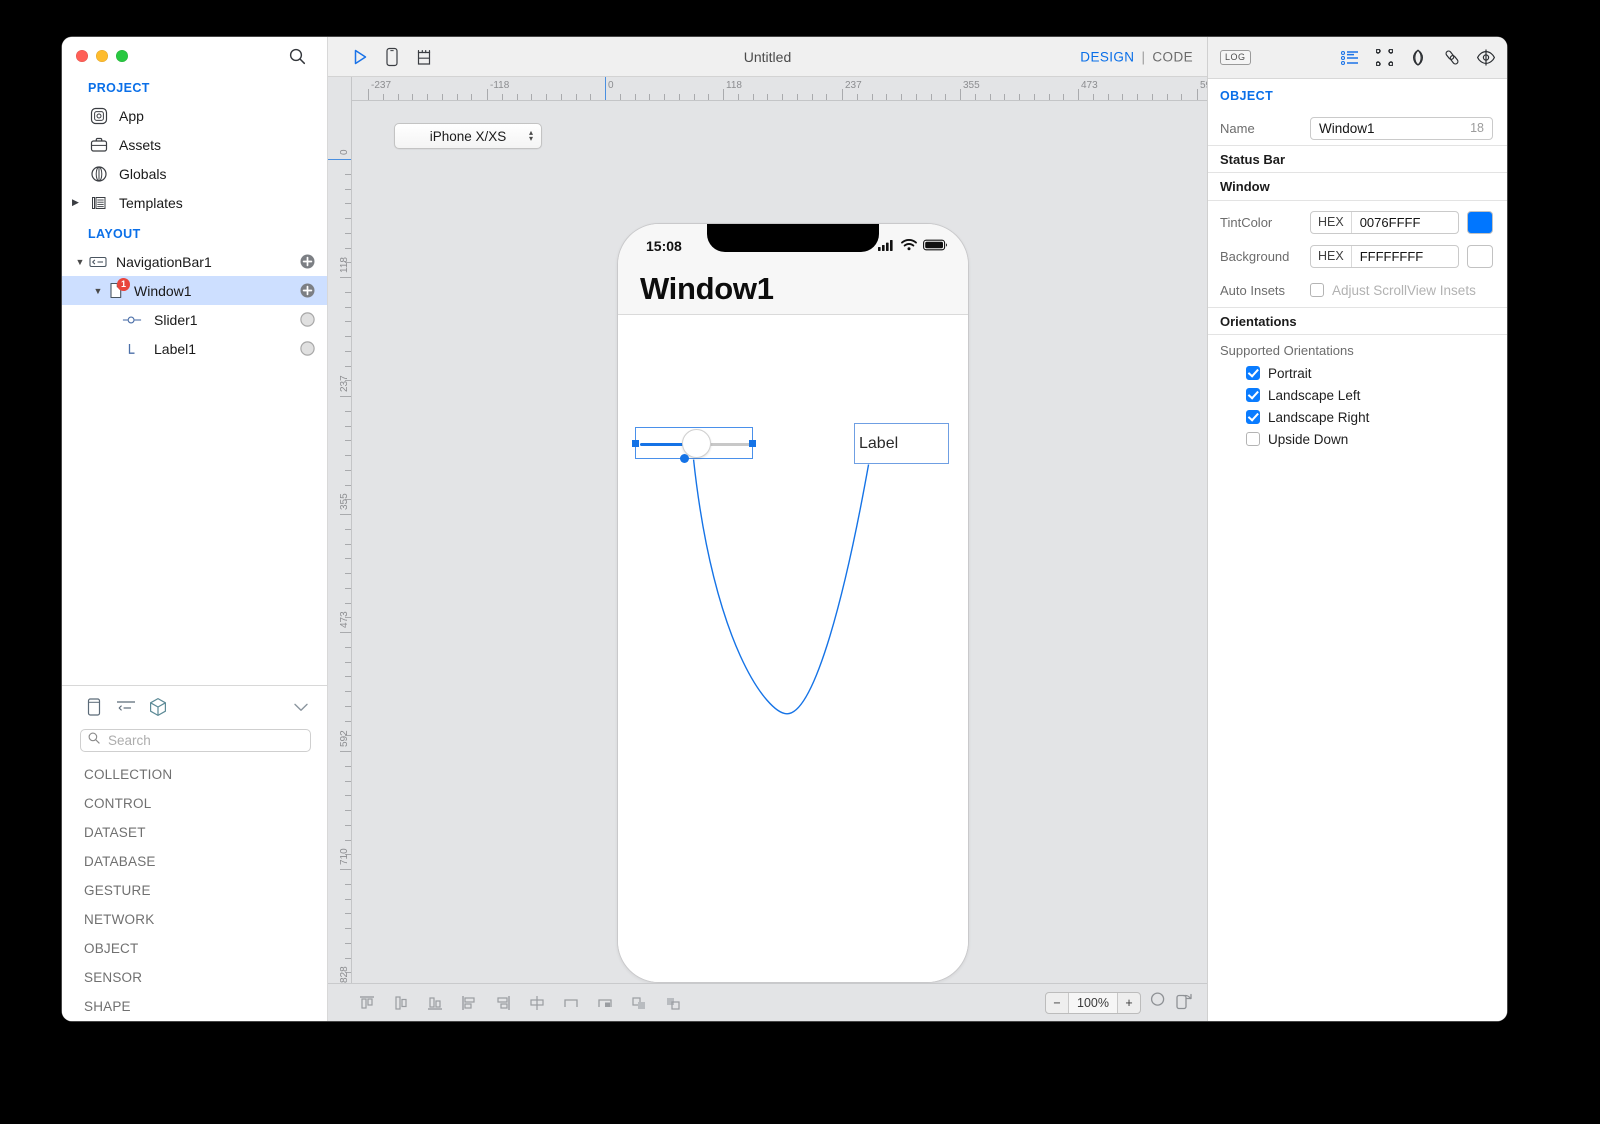  I want to click on layout-item-navigationbar1: ▼ NavigationBar1, so click(194, 261).